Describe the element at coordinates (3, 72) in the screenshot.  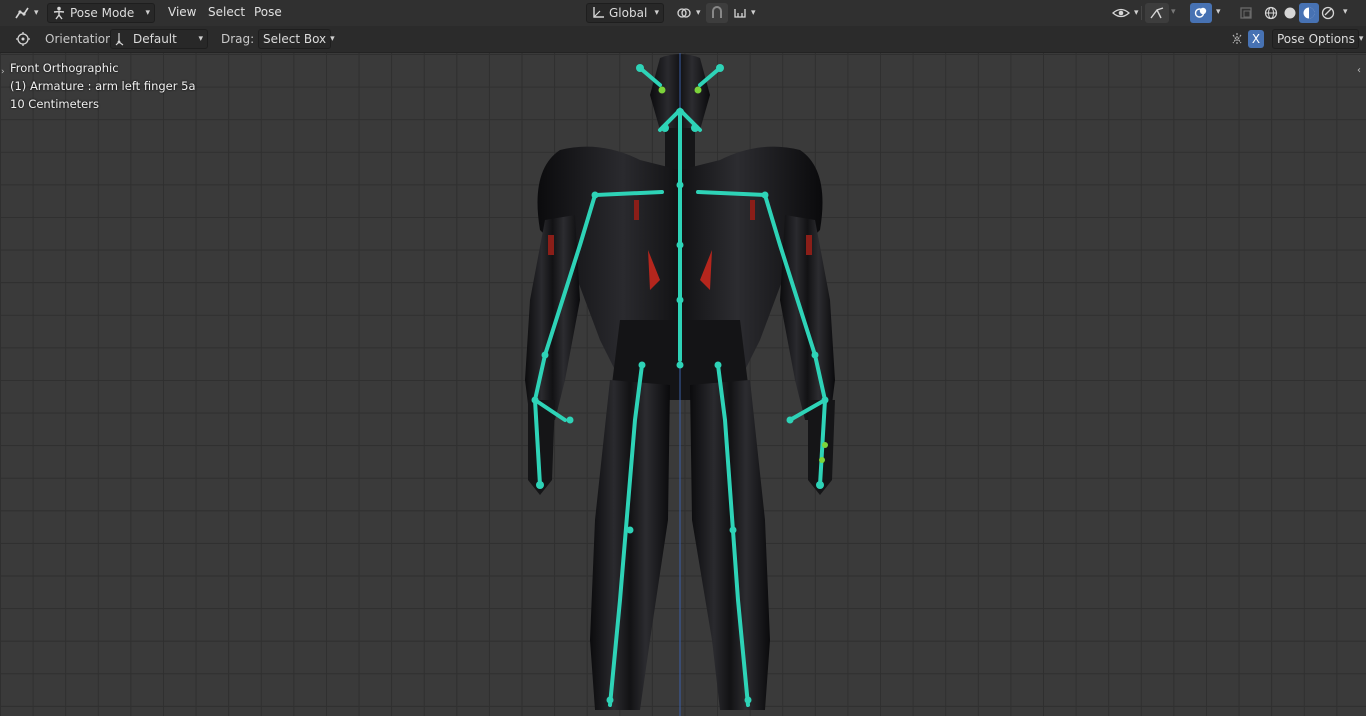
I see `chevron-right-icon: ›` at that location.